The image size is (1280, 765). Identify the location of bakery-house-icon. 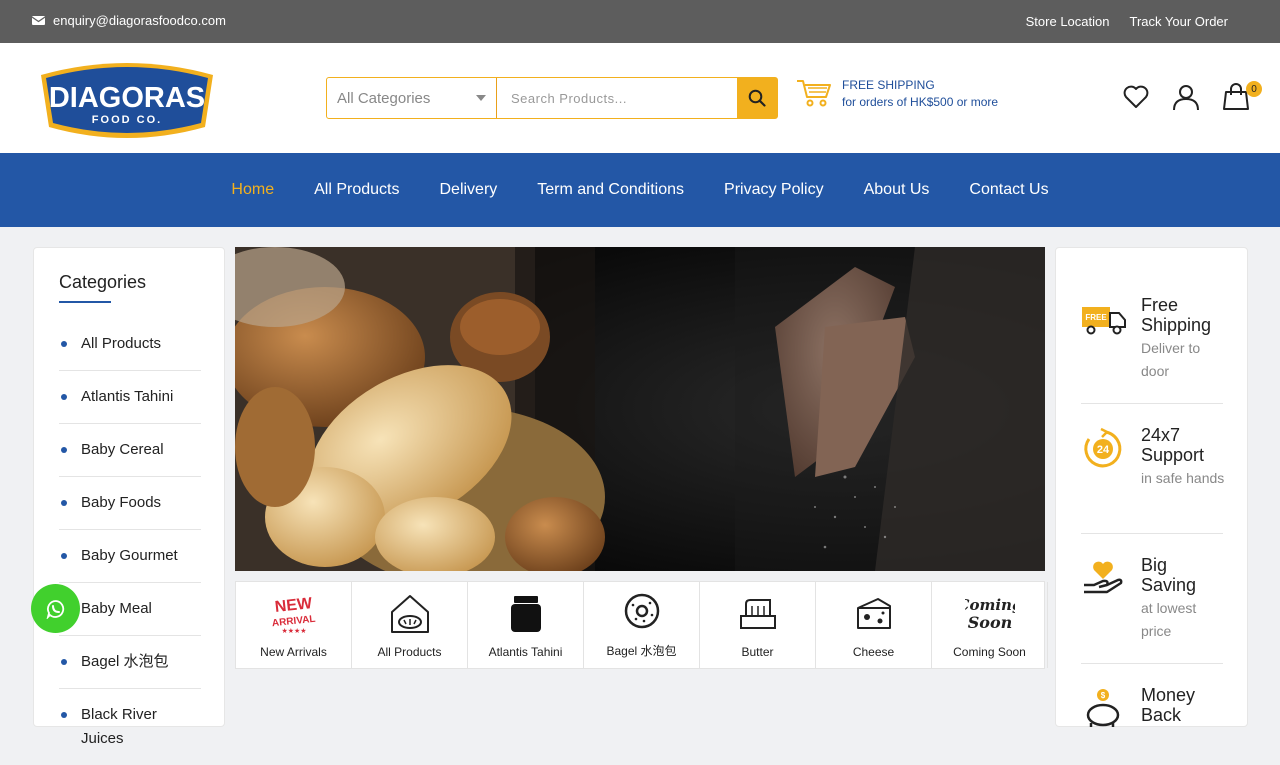
(409, 614).